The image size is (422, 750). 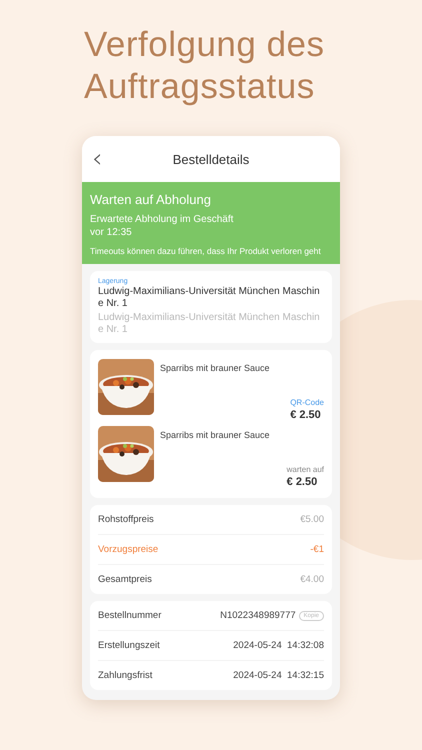 What do you see at coordinates (162, 219) in the screenshot?
I see `status-subtitle: Erwartete Abholung im Geschäft` at bounding box center [162, 219].